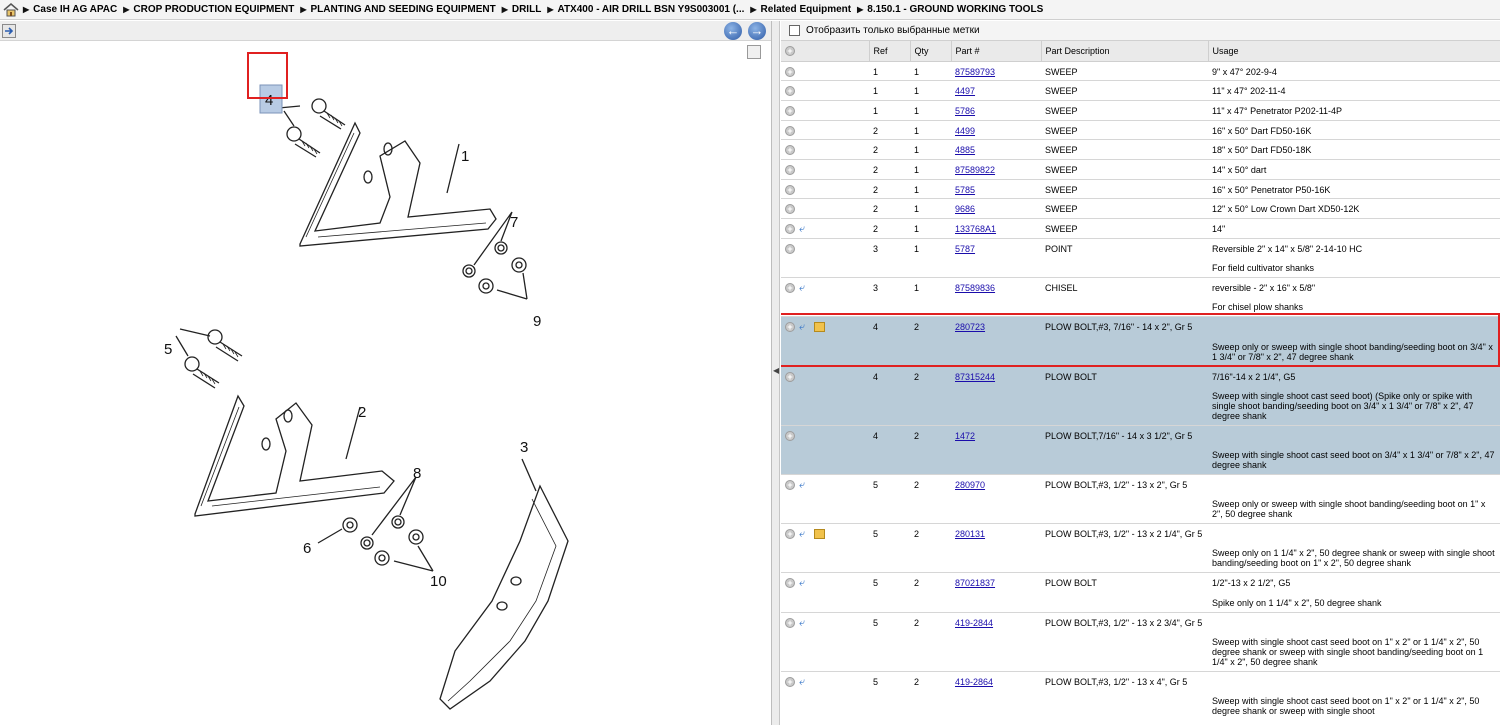 The width and height of the screenshot is (1500, 727). Describe the element at coordinates (1125, 51) in the screenshot. I see `column-header-description: Part Description` at that location.